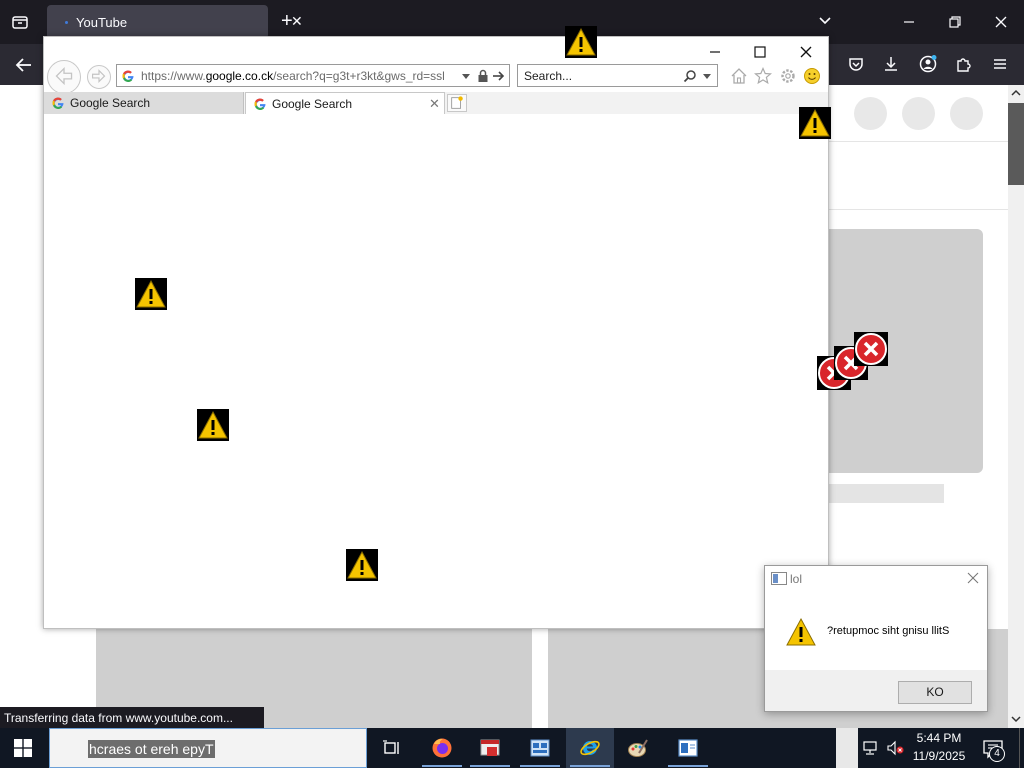  I want to click on list-all-tabs-icon, so click(20, 22).